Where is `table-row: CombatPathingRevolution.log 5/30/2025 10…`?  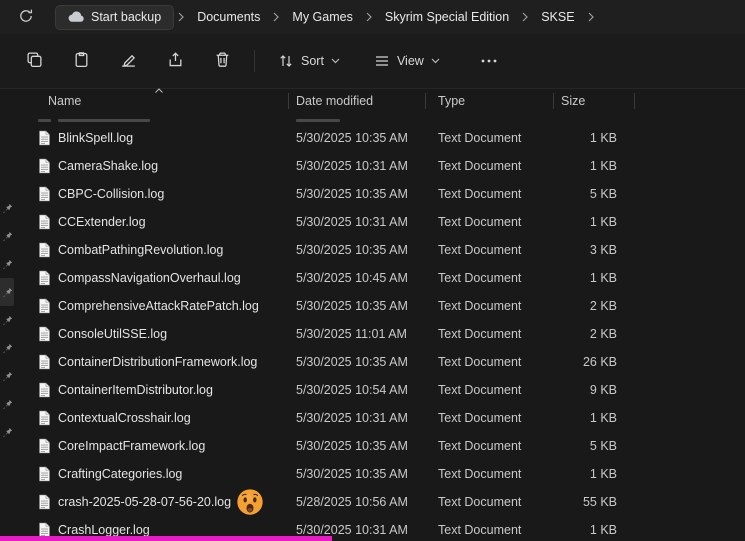
table-row: CombatPathingRevolution.log 5/30/2025 10… is located at coordinates (332, 250).